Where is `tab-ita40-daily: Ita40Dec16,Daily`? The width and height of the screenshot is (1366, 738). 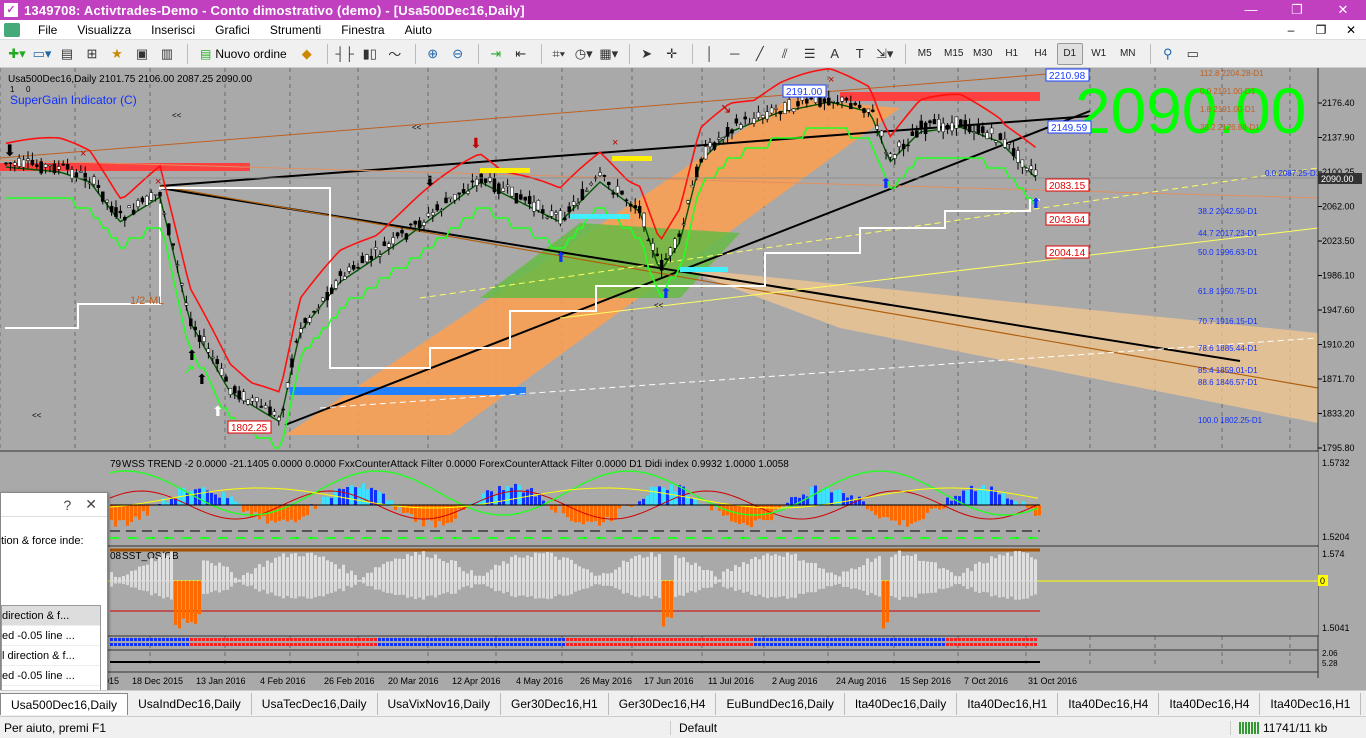 tab-ita40-daily: Ita40Dec16,Daily is located at coordinates (901, 703).